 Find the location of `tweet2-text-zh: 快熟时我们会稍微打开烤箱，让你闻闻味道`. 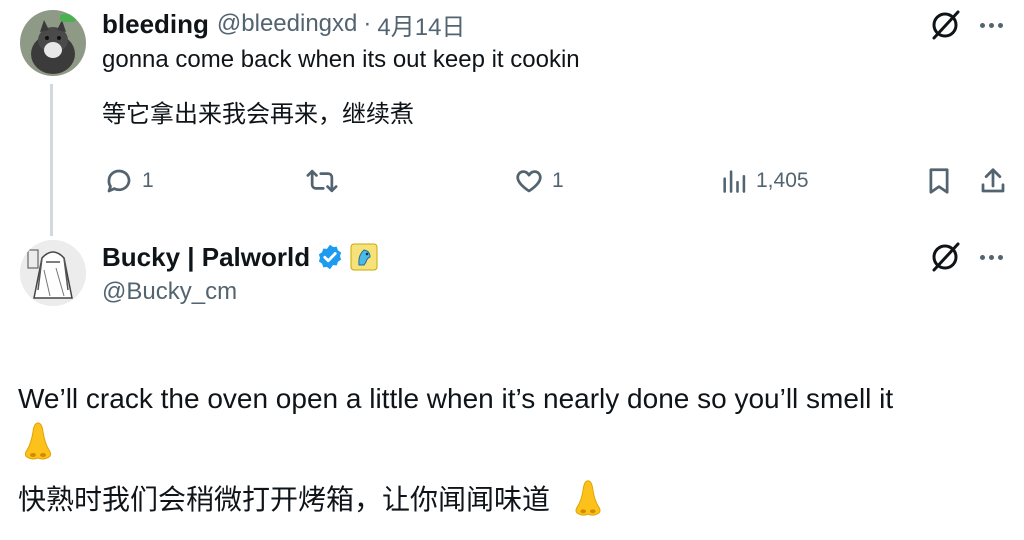

tweet2-text-zh: 快熟时我们会稍微打开烤箱，让你闻闻味道 is located at coordinates (284, 499).